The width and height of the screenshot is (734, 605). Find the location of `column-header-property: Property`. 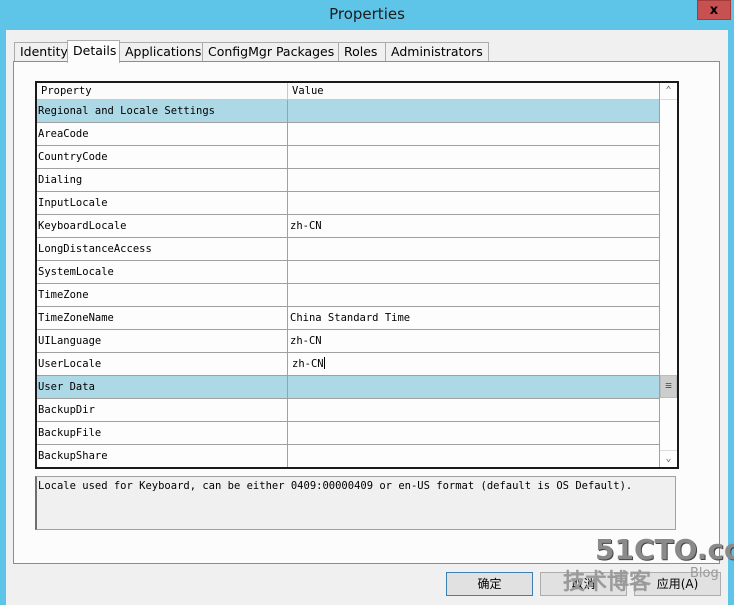

column-header-property: Property is located at coordinates (162, 91).